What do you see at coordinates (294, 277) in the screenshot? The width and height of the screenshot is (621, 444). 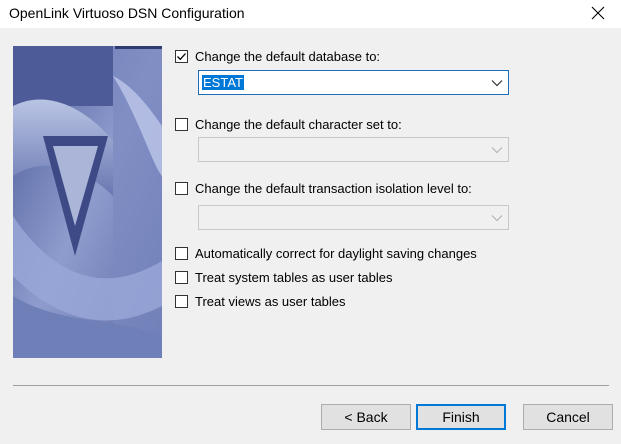 I see `system-tables-label: Treat system tables as user tables` at bounding box center [294, 277].